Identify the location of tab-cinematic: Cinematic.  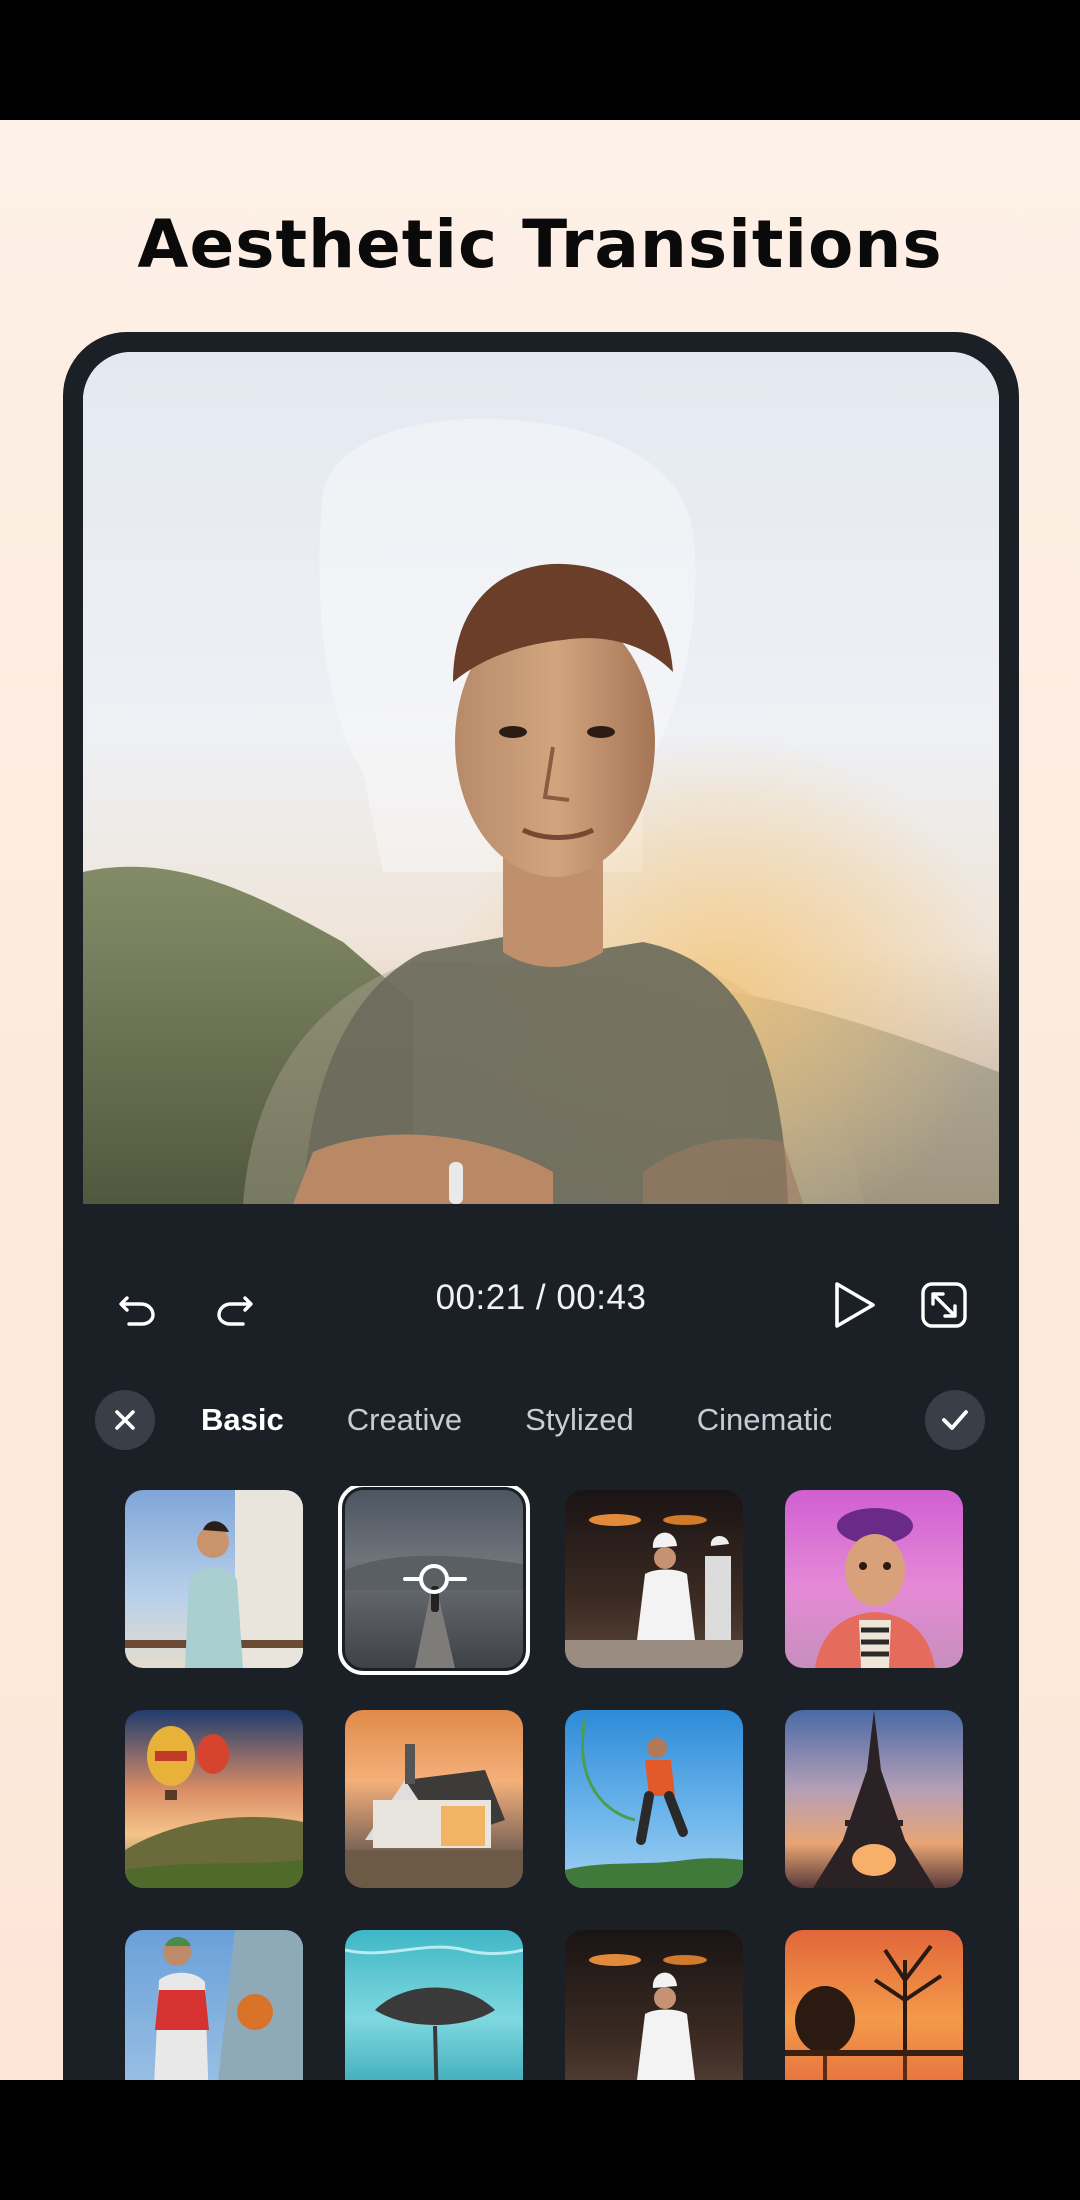
(764, 1420).